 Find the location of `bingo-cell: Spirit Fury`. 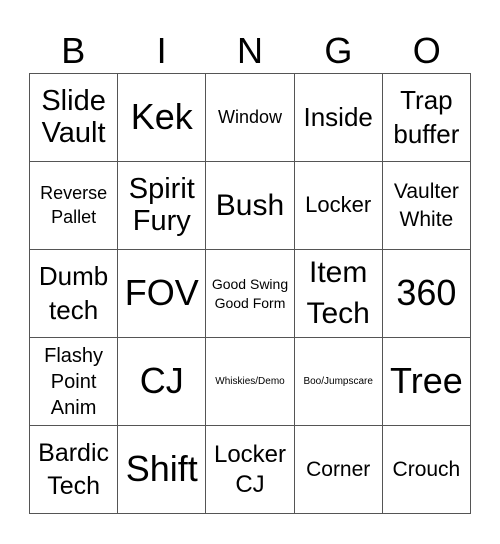

bingo-cell: Spirit Fury is located at coordinates (162, 206).